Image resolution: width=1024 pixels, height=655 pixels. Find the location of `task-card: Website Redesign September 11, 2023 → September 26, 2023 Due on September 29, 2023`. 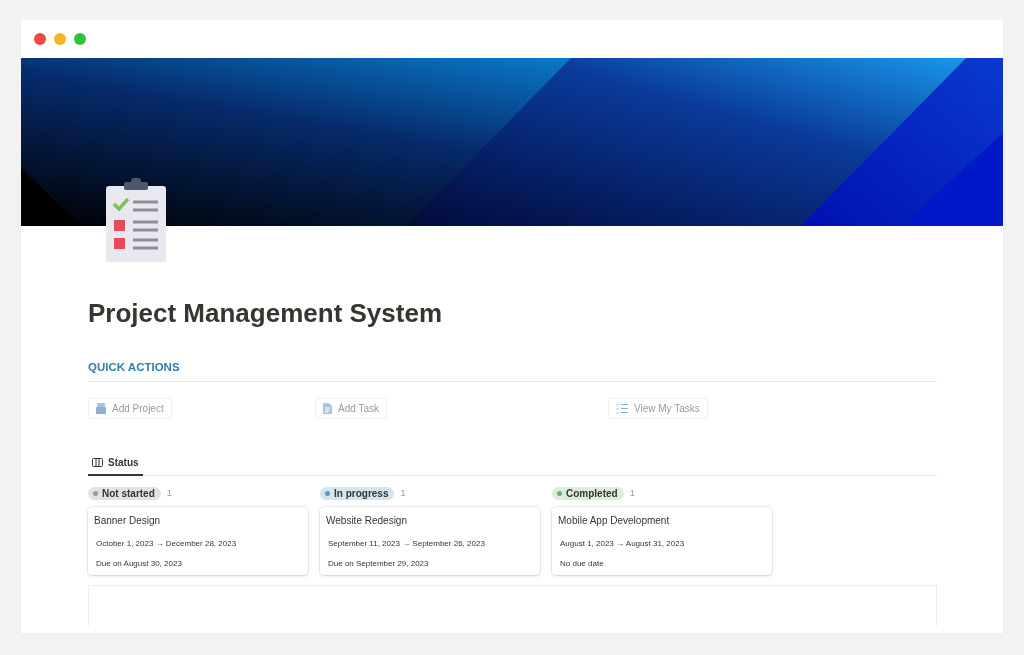

task-card: Website Redesign September 11, 2023 → September 26, 2023 Due on September 29, 2023 is located at coordinates (430, 541).